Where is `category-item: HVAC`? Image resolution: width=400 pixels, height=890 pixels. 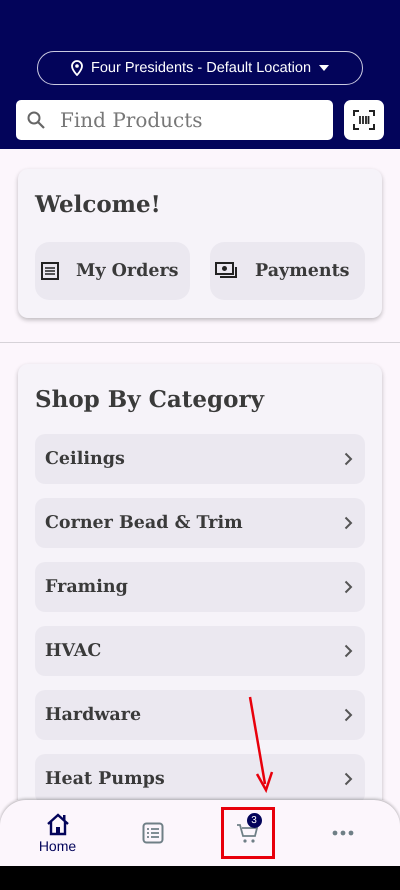 category-item: HVAC is located at coordinates (200, 651).